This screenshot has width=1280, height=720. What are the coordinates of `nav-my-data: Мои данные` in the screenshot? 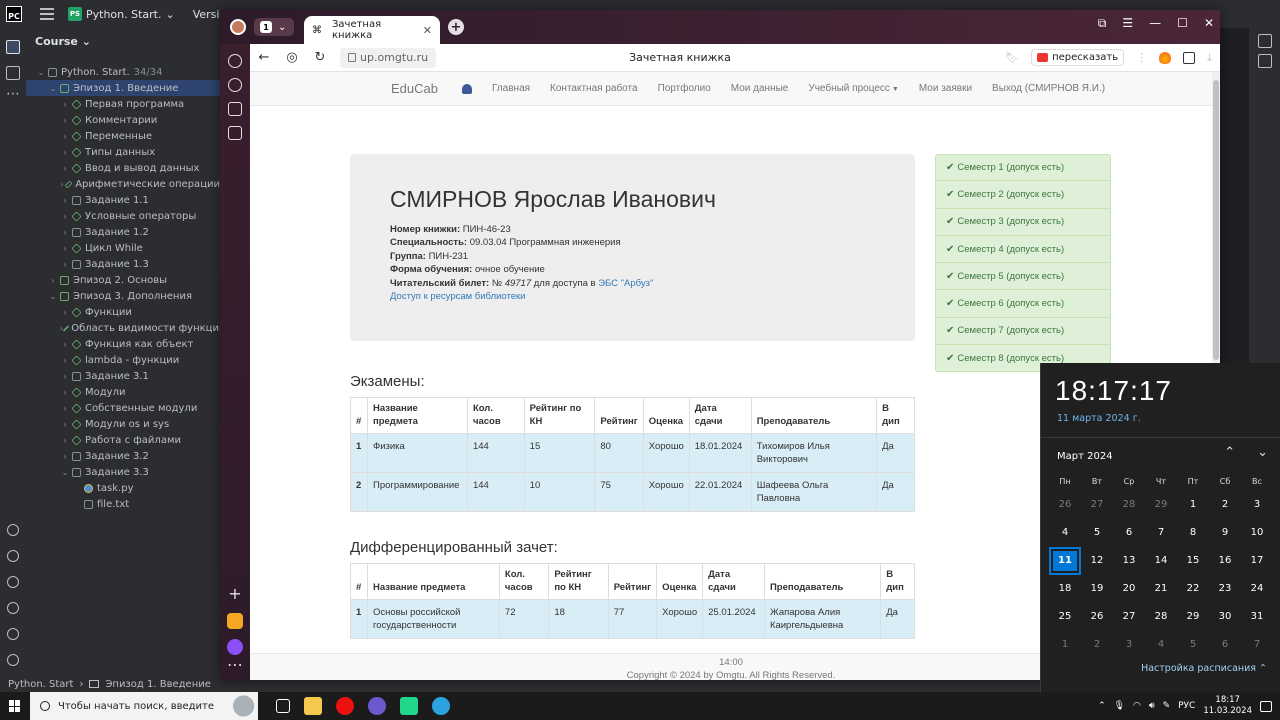 It's located at (760, 88).